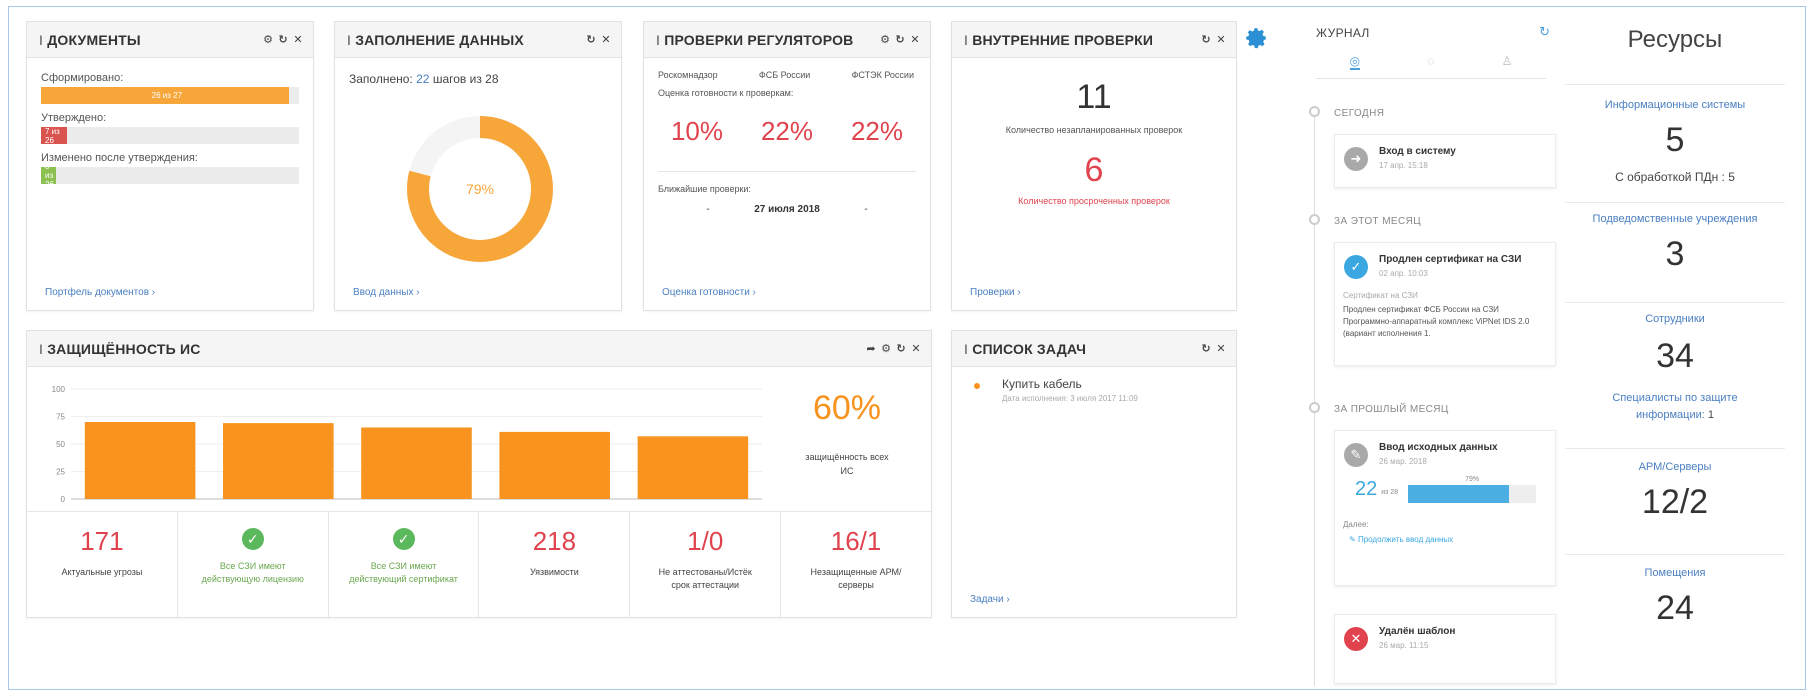  I want to click on continue-data-entry-link: ✎ Продолжить ввод данных, so click(1448, 539).